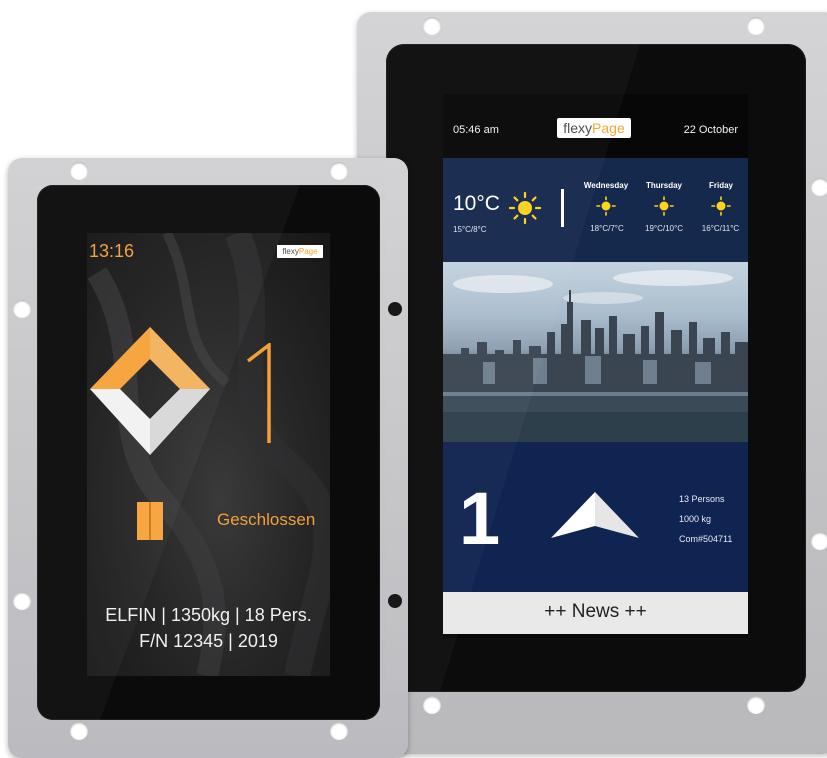  What do you see at coordinates (720, 228) in the screenshot?
I see `forecast-range: 16°C/11°C` at bounding box center [720, 228].